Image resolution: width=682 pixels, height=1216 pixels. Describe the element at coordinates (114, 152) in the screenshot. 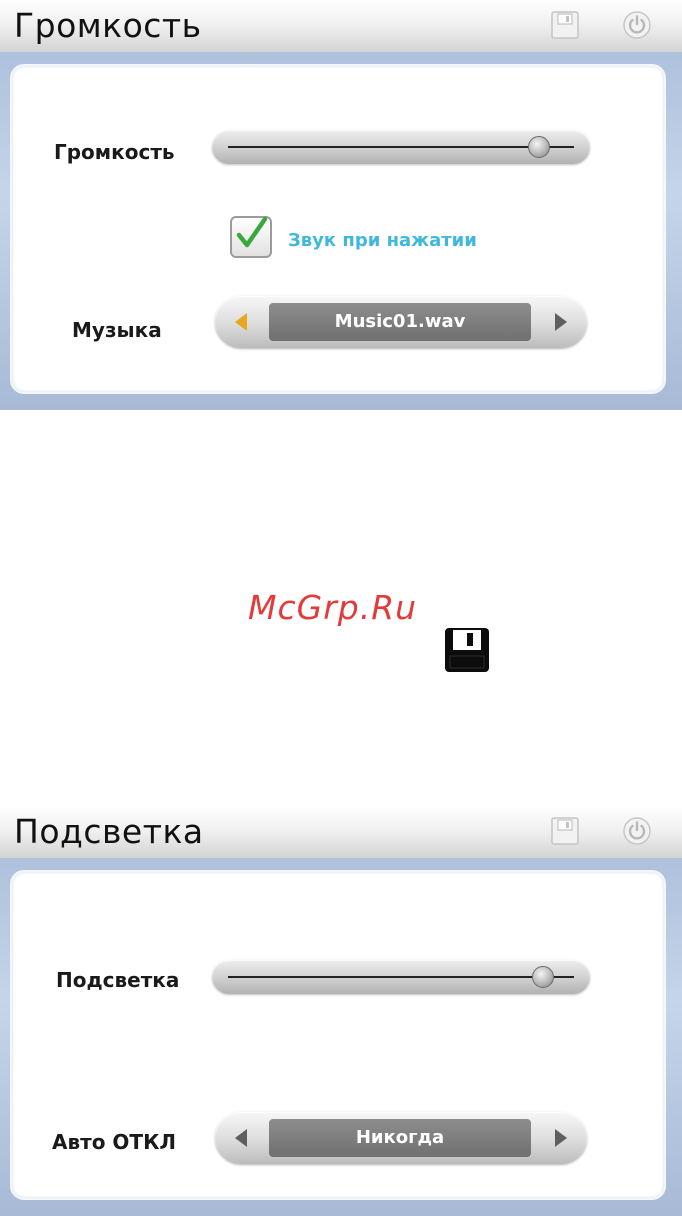

I see `volume-label: Громкость` at that location.